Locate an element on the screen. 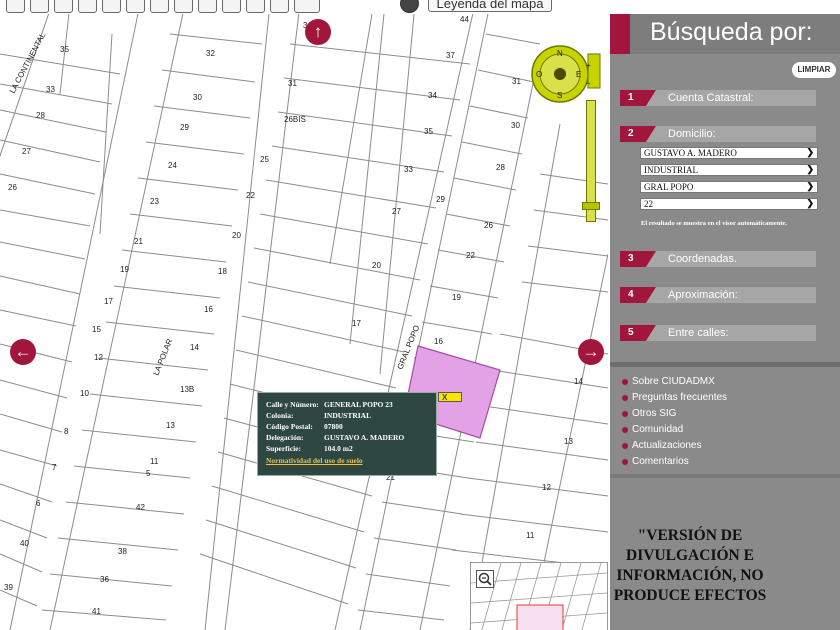 This screenshot has height=630, width=840. layers-tool-button is located at coordinates (231, 6).